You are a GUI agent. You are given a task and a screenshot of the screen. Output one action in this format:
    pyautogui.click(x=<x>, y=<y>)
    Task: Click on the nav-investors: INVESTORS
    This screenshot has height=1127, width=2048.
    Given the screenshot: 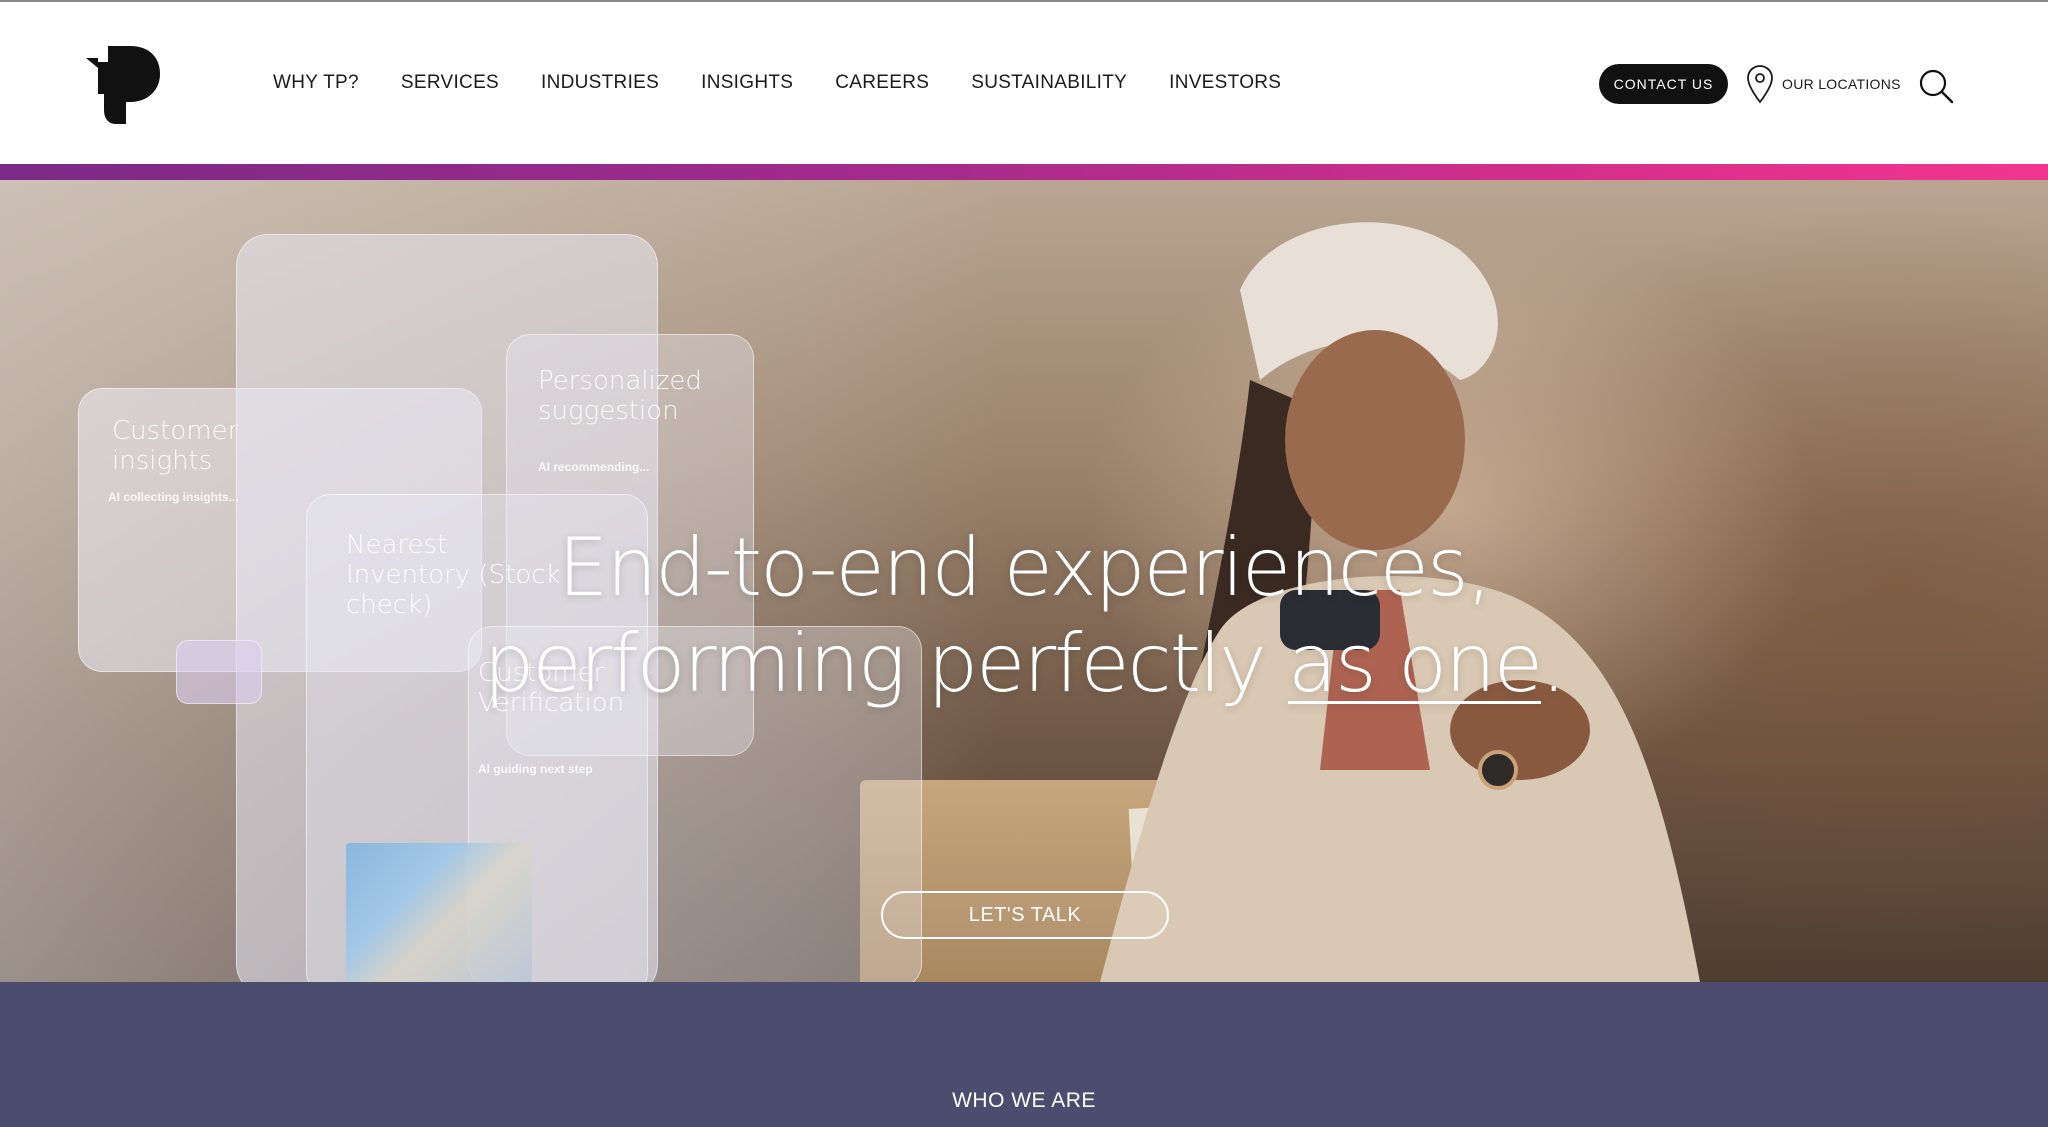 What is the action you would take?
    pyautogui.click(x=1225, y=83)
    